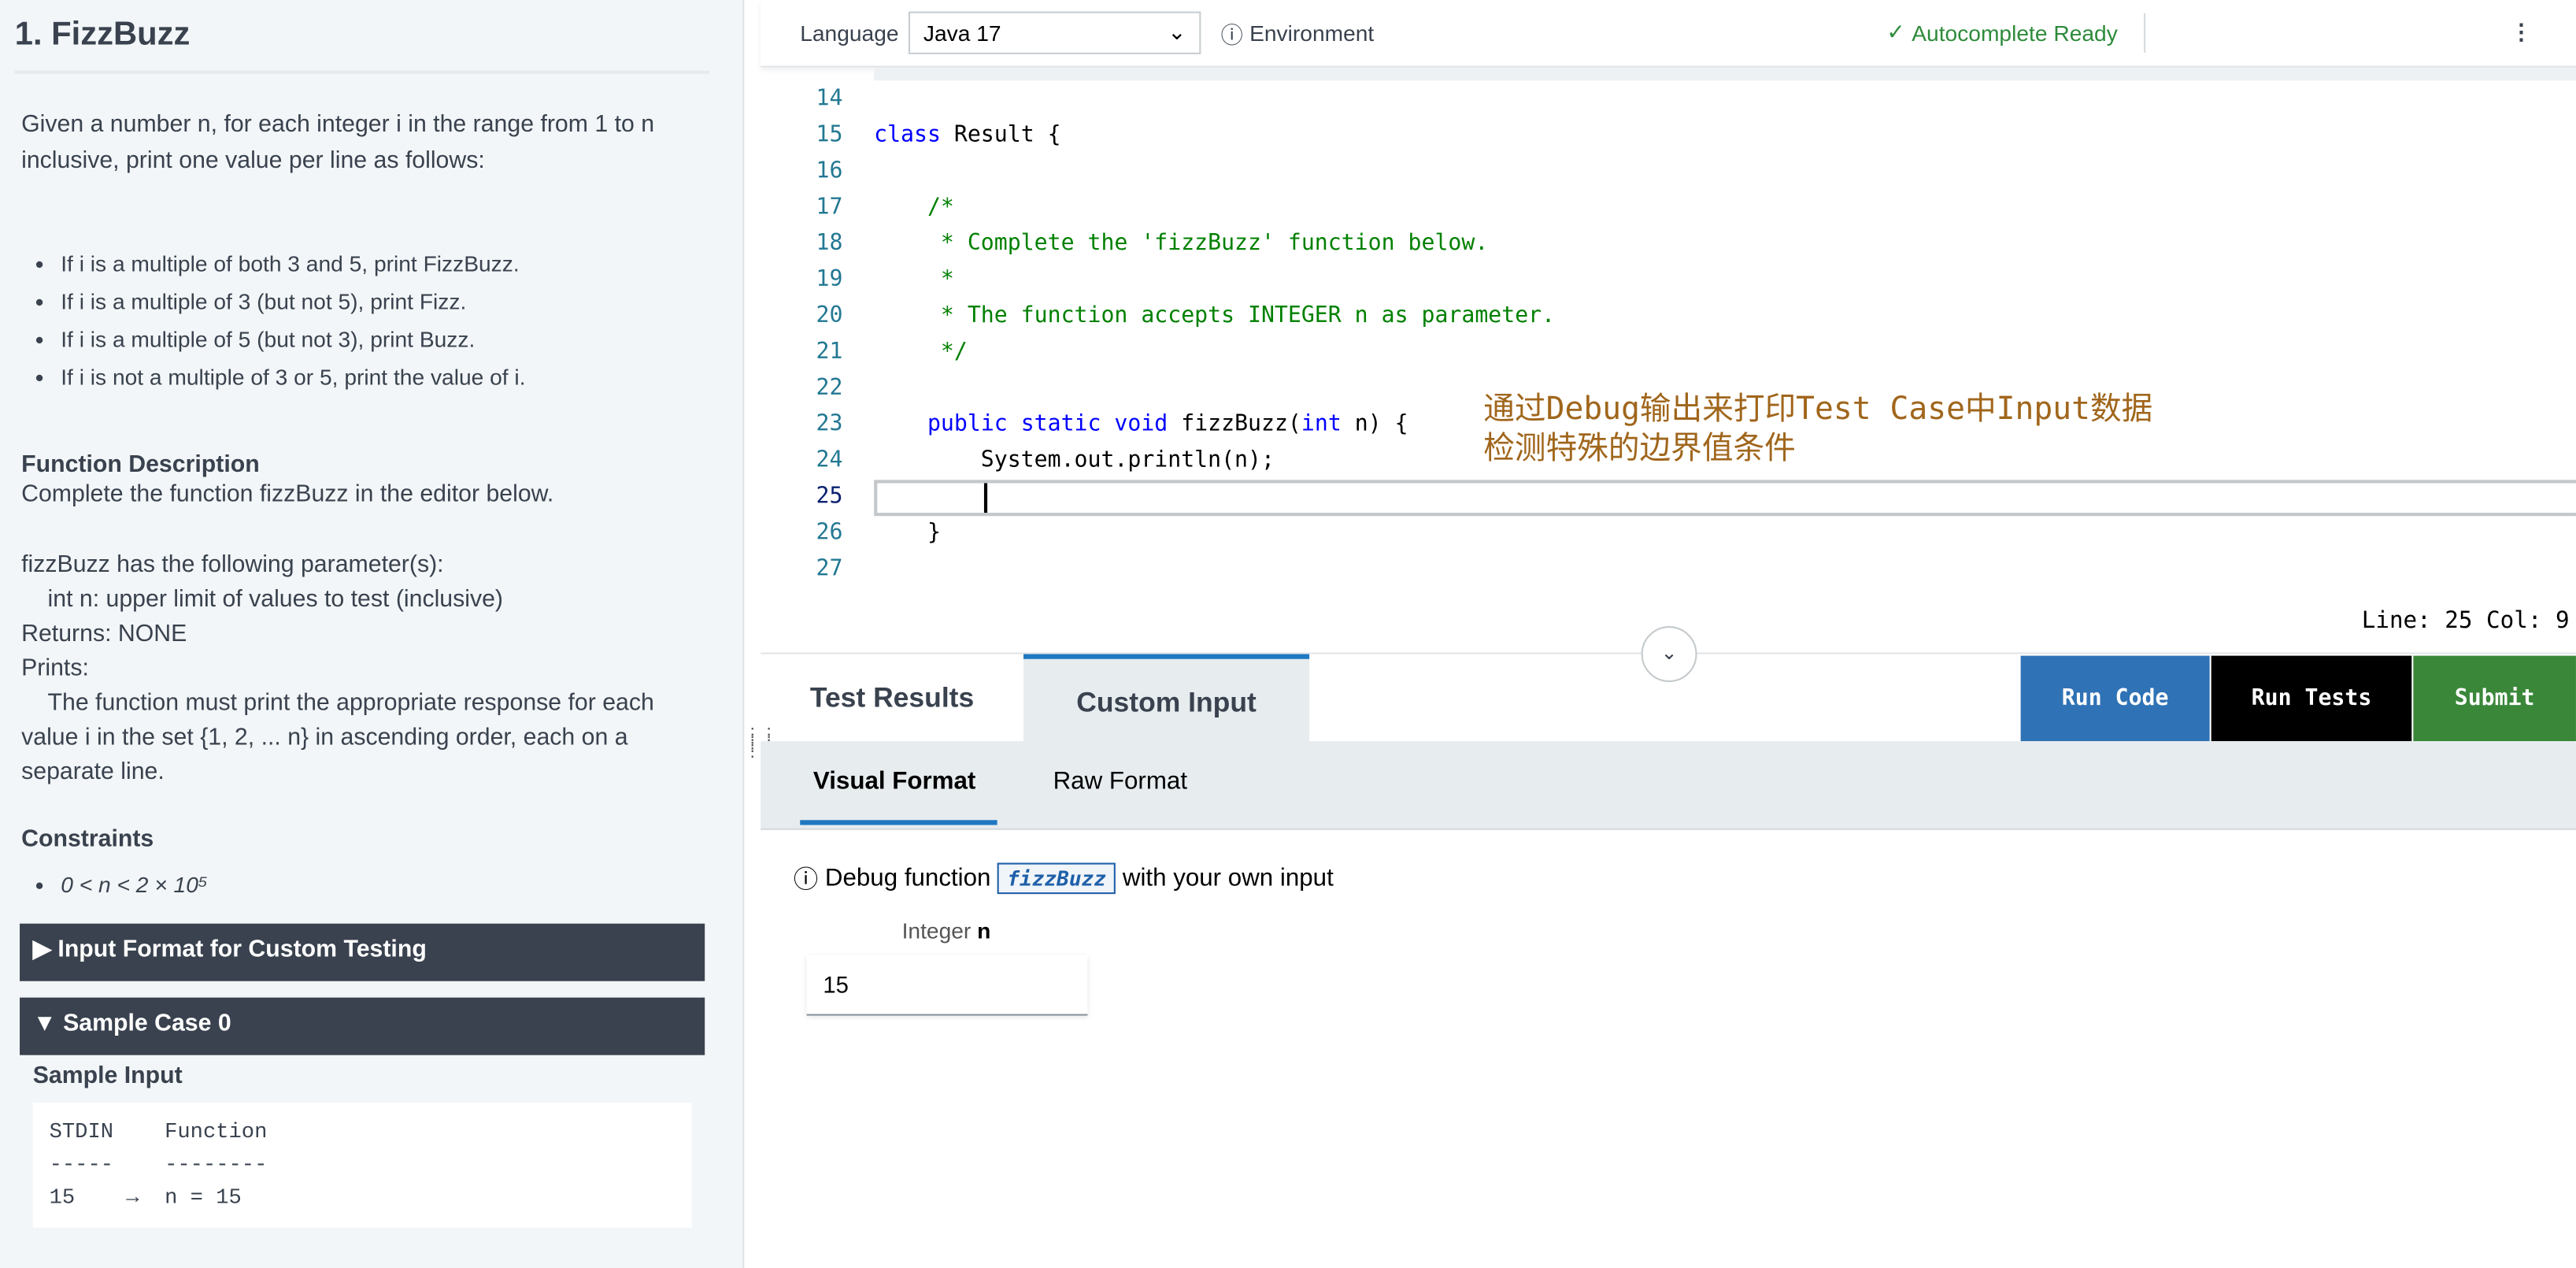 The image size is (2576, 1268). I want to click on field-var: n, so click(984, 931).